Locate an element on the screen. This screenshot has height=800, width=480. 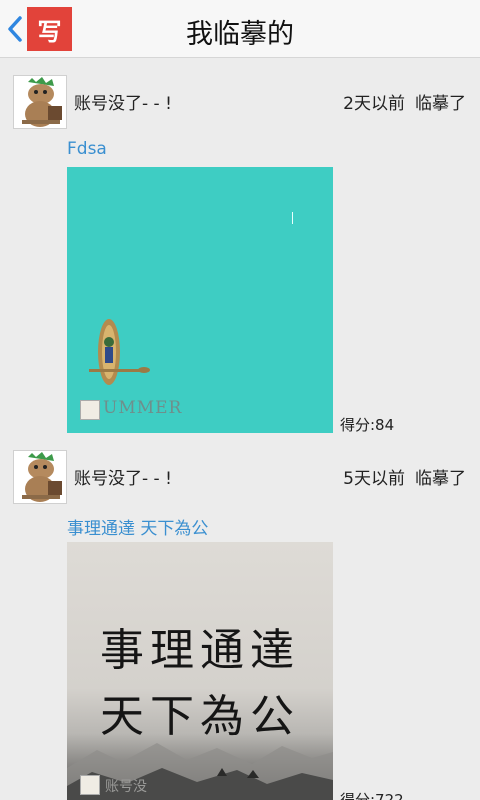
score-label: 得分:722 is located at coordinates (372, 795).